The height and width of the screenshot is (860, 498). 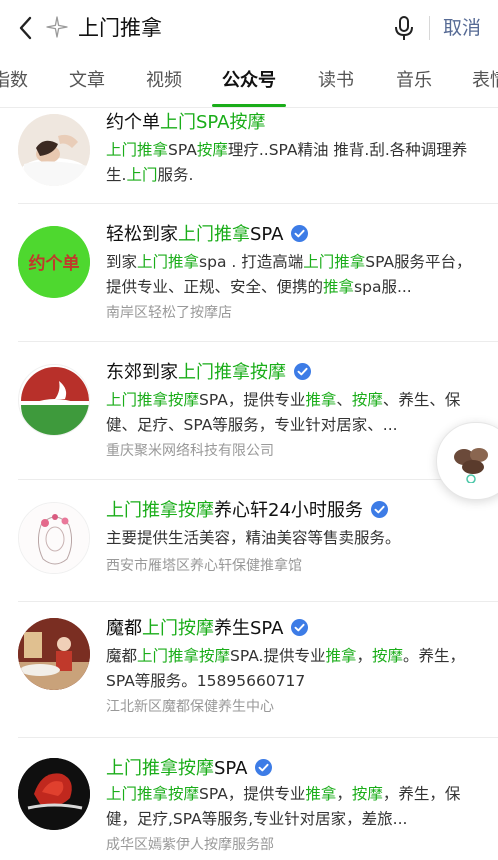 I want to click on account-owner: 重庆聚米网络科技有限公司, so click(x=190, y=451).